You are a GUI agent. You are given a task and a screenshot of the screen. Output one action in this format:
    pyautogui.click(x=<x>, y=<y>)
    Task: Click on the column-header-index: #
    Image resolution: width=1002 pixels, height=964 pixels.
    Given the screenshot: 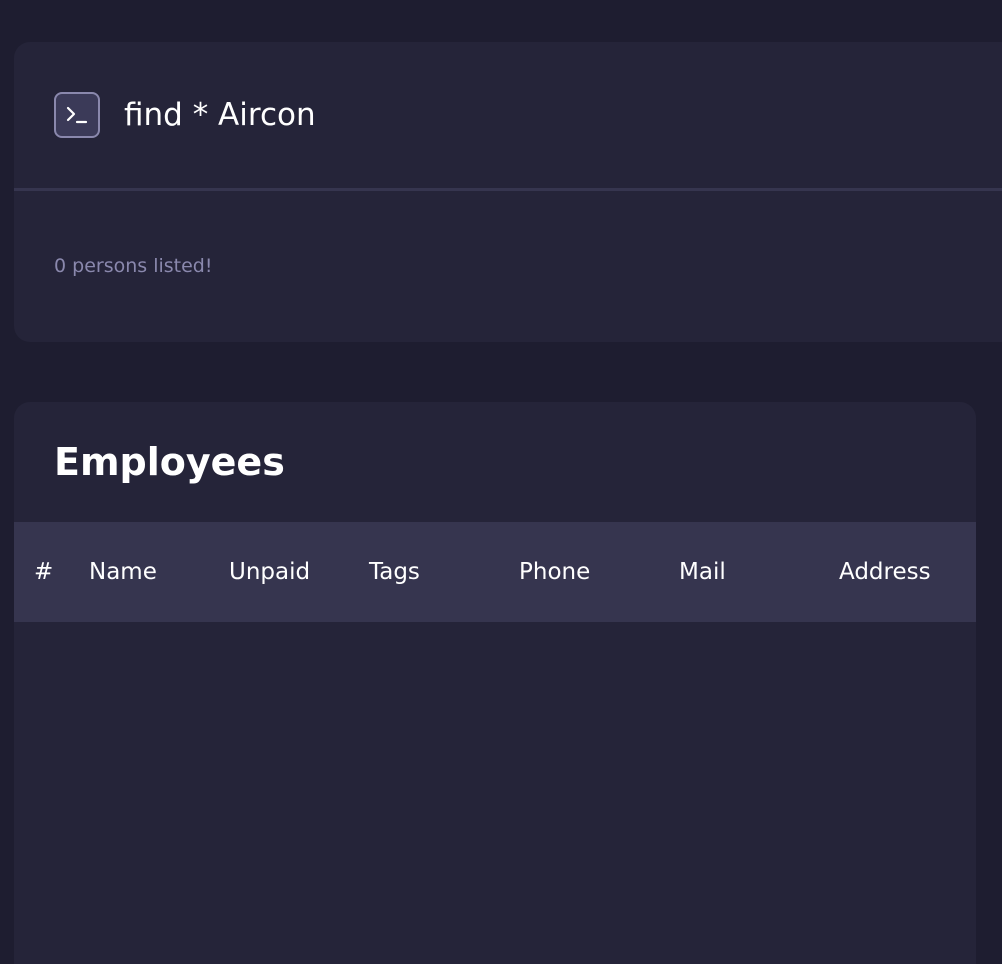 What is the action you would take?
    pyautogui.click(x=43, y=572)
    